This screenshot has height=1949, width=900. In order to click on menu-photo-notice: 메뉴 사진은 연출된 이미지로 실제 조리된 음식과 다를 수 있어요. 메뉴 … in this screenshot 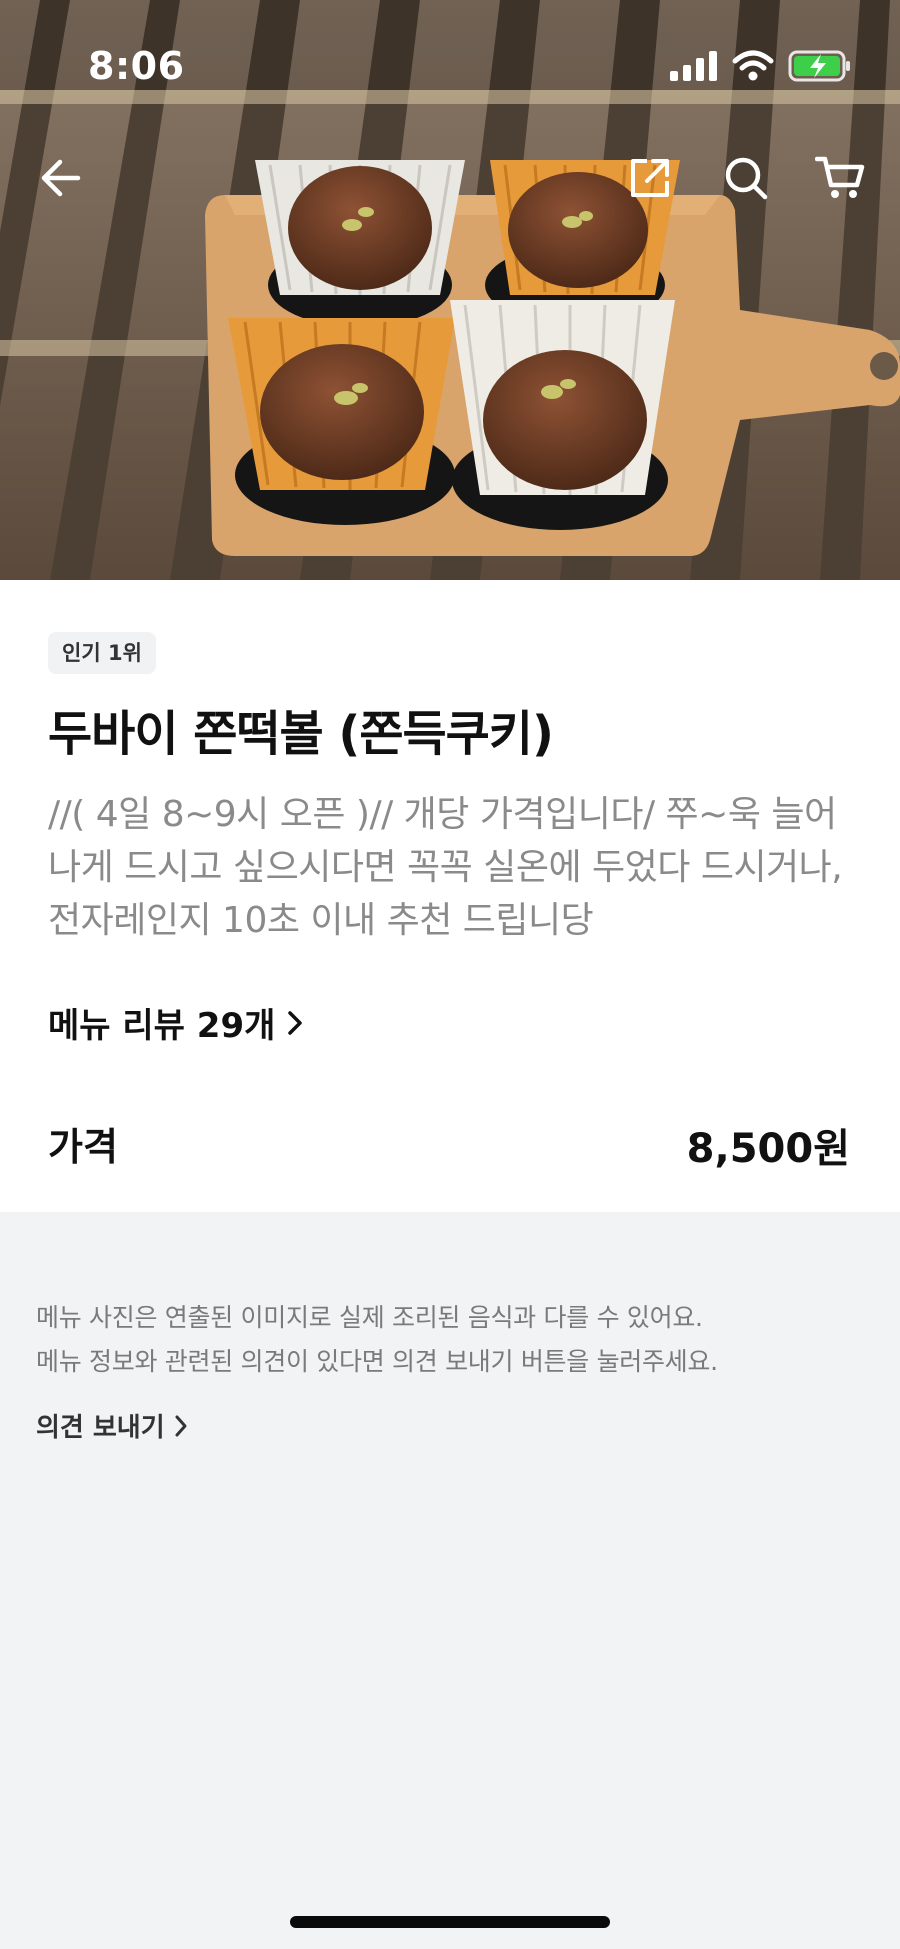, I will do `click(377, 1340)`.